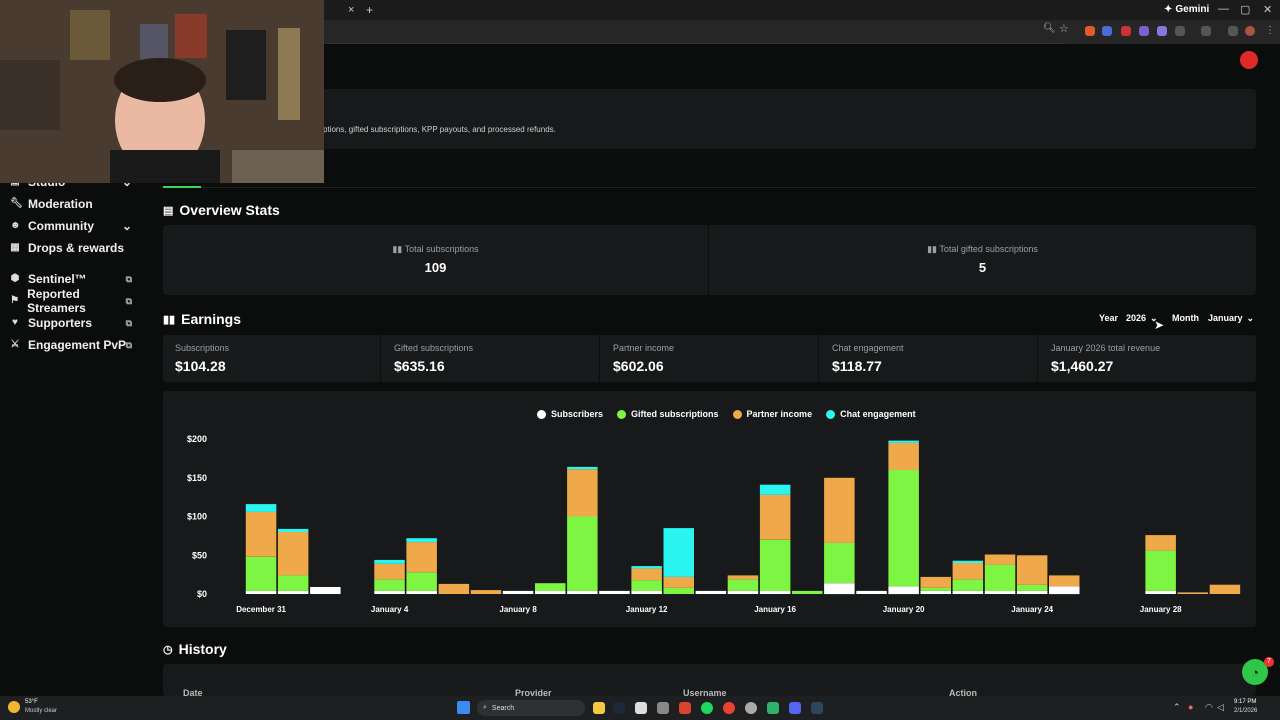  What do you see at coordinates (31, 702) in the screenshot?
I see `weather-temp: 53°F` at bounding box center [31, 702].